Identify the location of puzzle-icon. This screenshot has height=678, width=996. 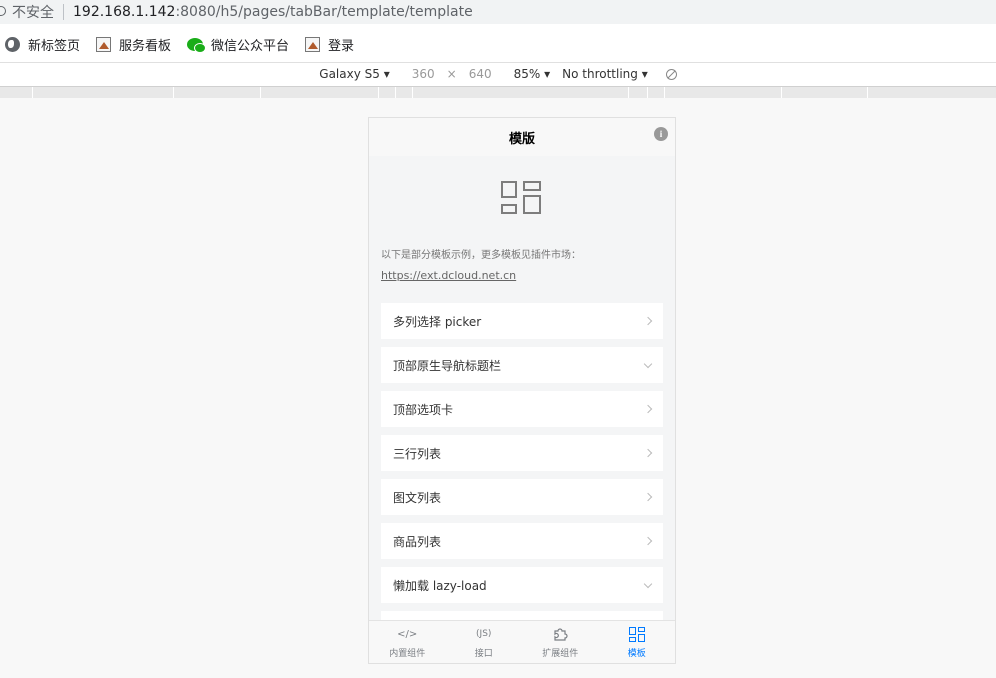
(560, 634).